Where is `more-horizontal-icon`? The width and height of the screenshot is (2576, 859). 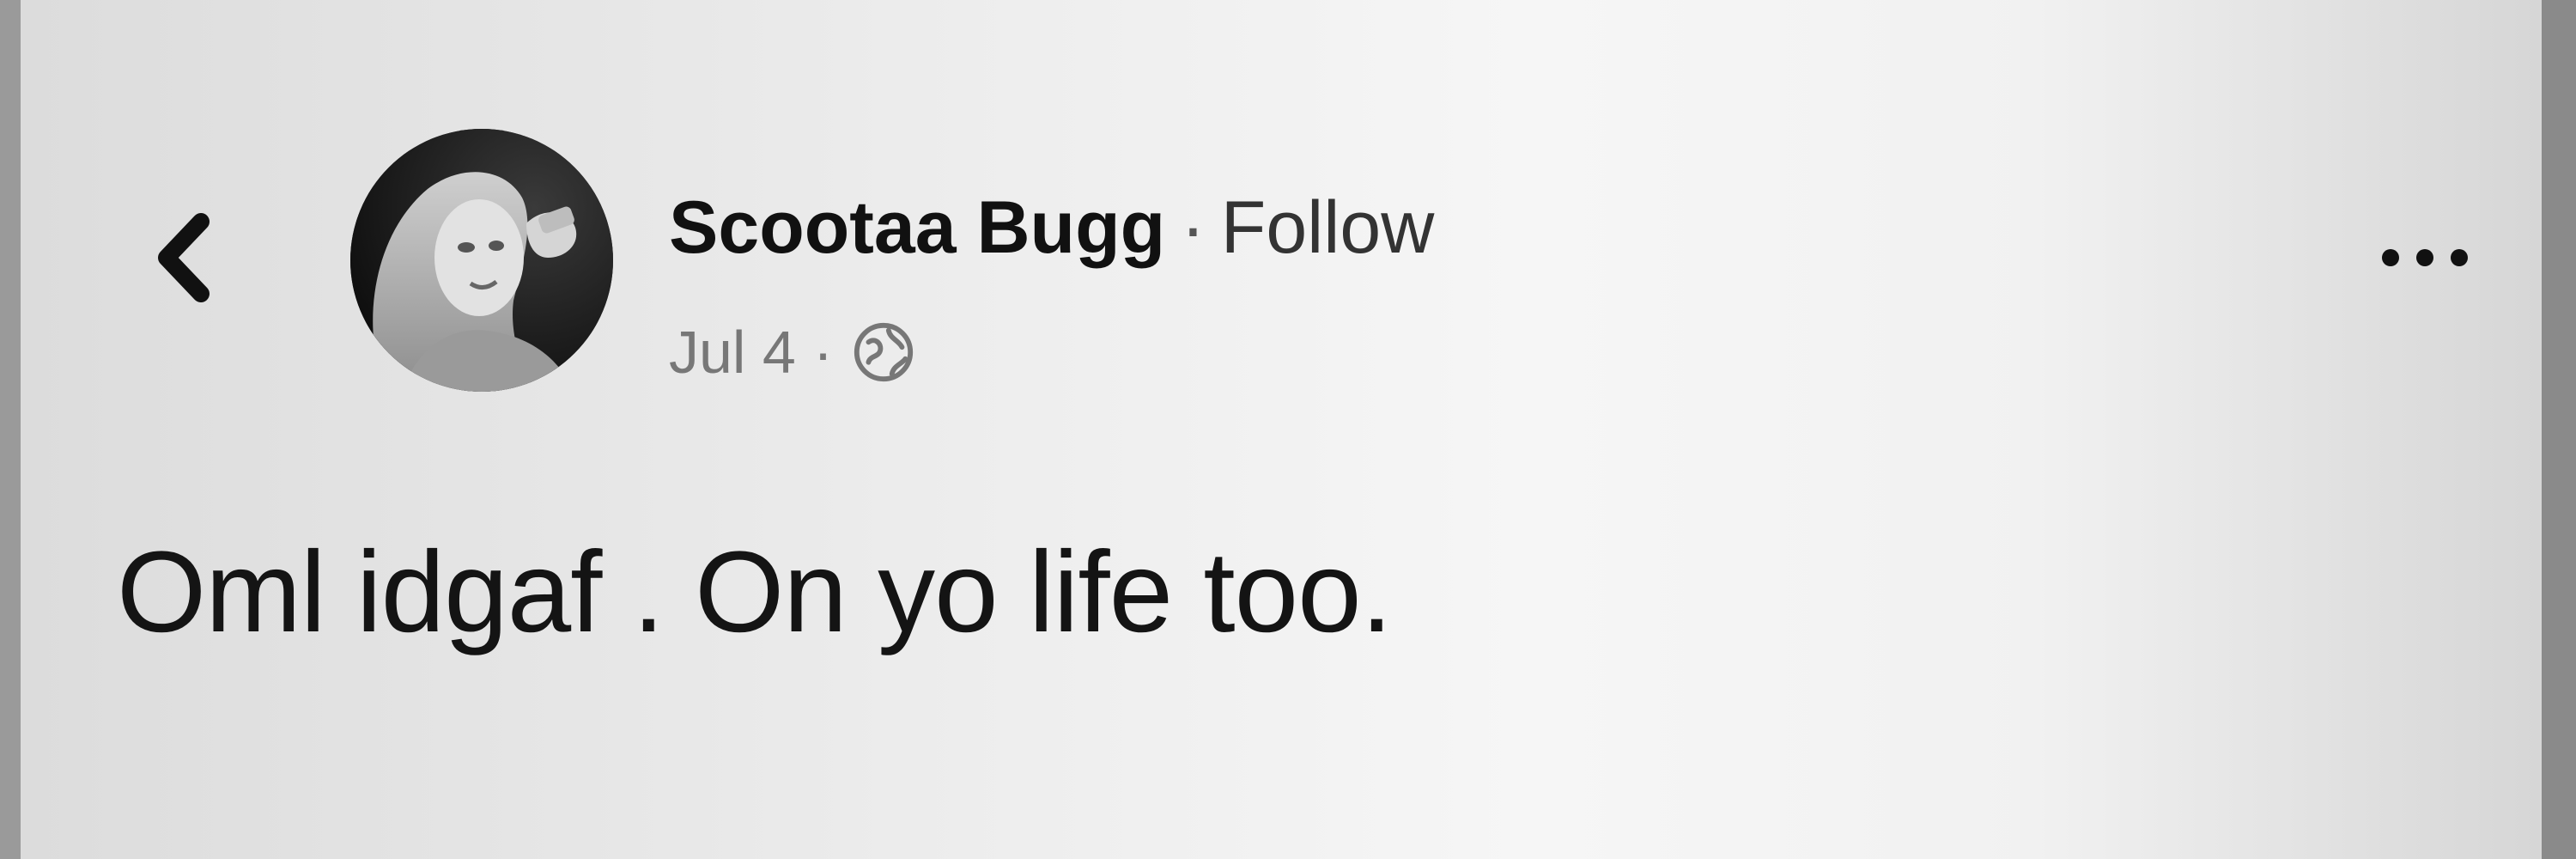
more-horizontal-icon is located at coordinates (2425, 257).